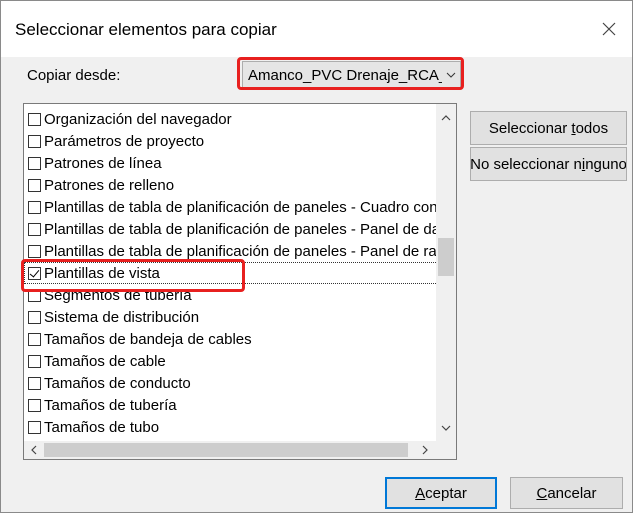 Image resolution: width=633 pixels, height=513 pixels. Describe the element at coordinates (231, 317) in the screenshot. I see `list-item: Sistema de distribución` at that location.